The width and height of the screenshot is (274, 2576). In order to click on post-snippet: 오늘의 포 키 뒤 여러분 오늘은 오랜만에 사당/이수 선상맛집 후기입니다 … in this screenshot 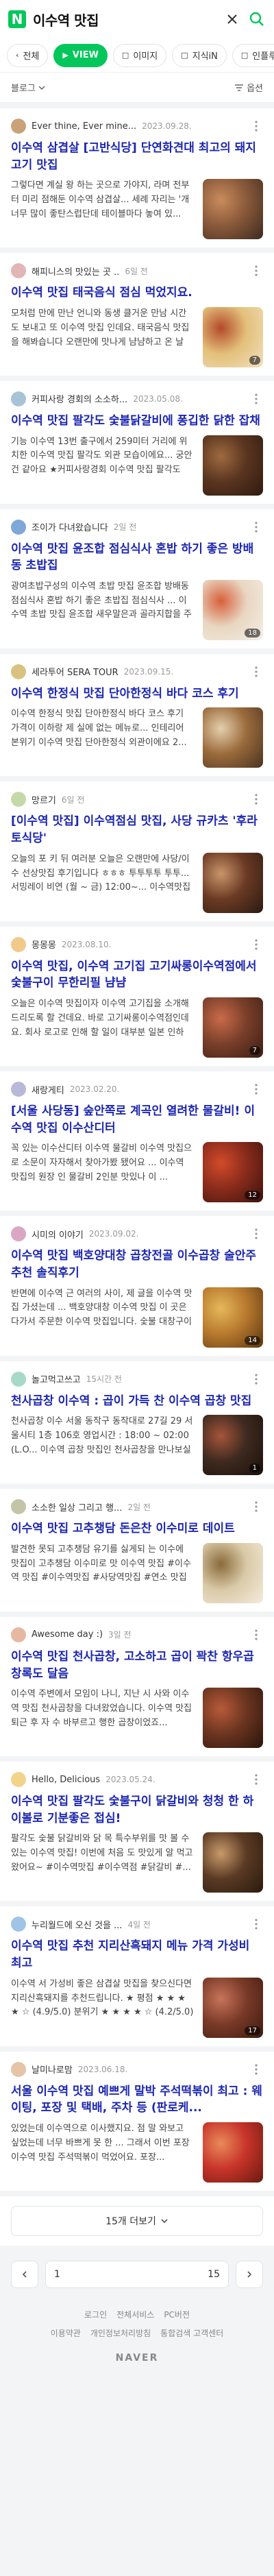, I will do `click(103, 875)`.